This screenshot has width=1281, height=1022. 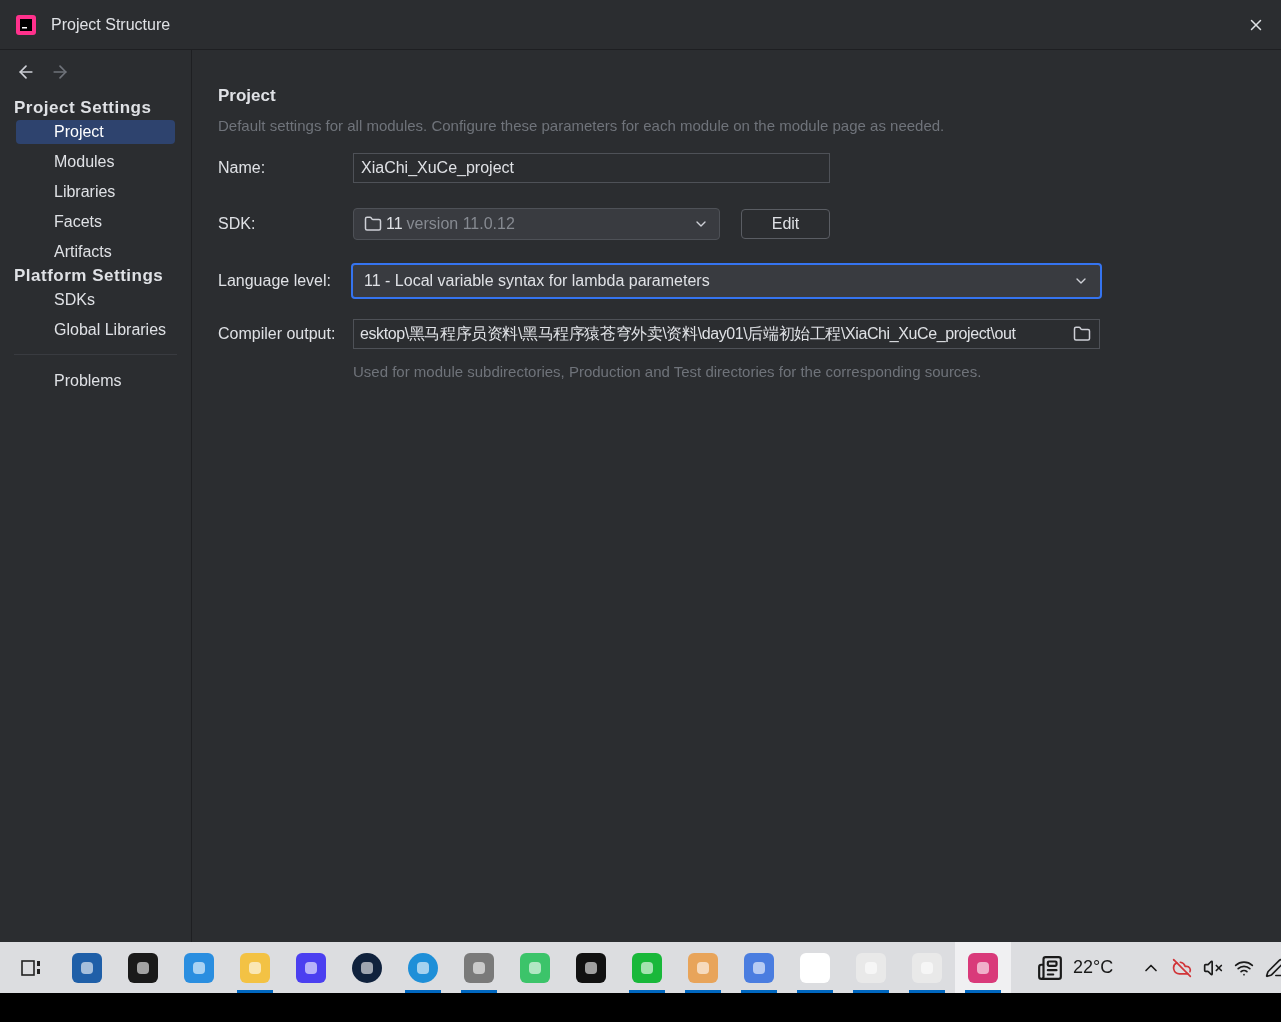 What do you see at coordinates (95, 192) in the screenshot?
I see `sidebar-item: Libraries` at bounding box center [95, 192].